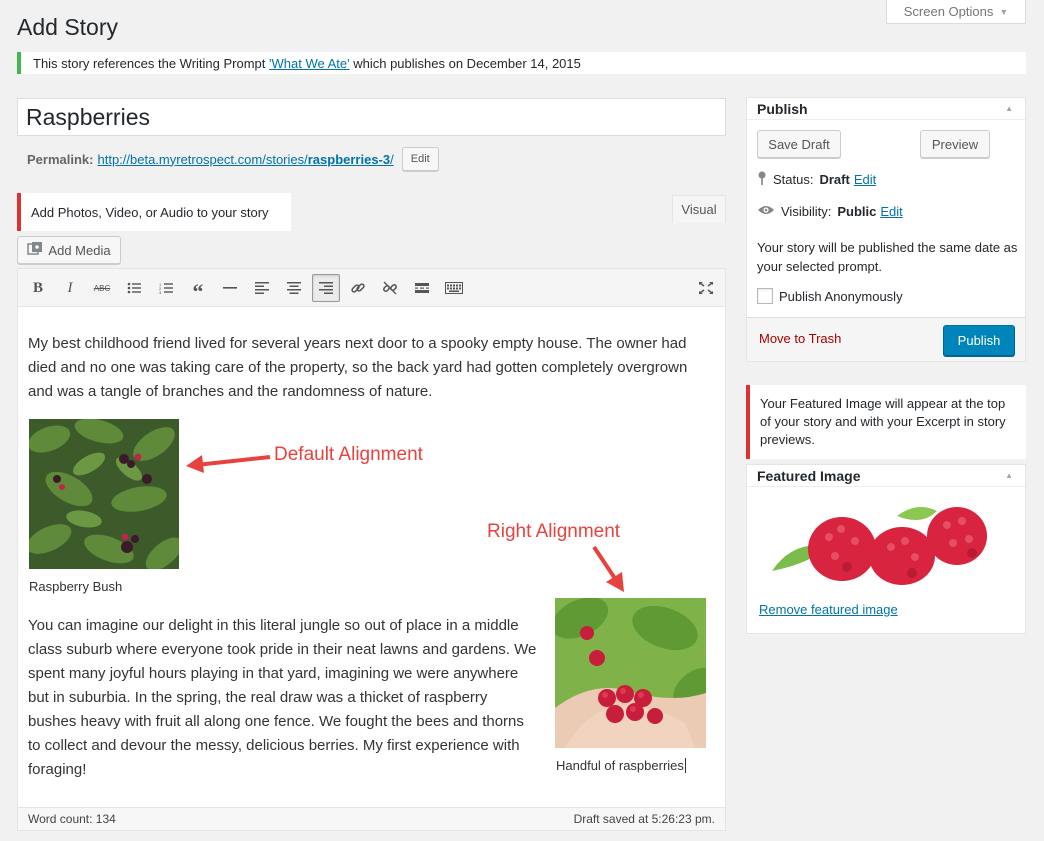  I want to click on featured-image-box: Featured Image ▲ Remove featured image, so click(886, 549).